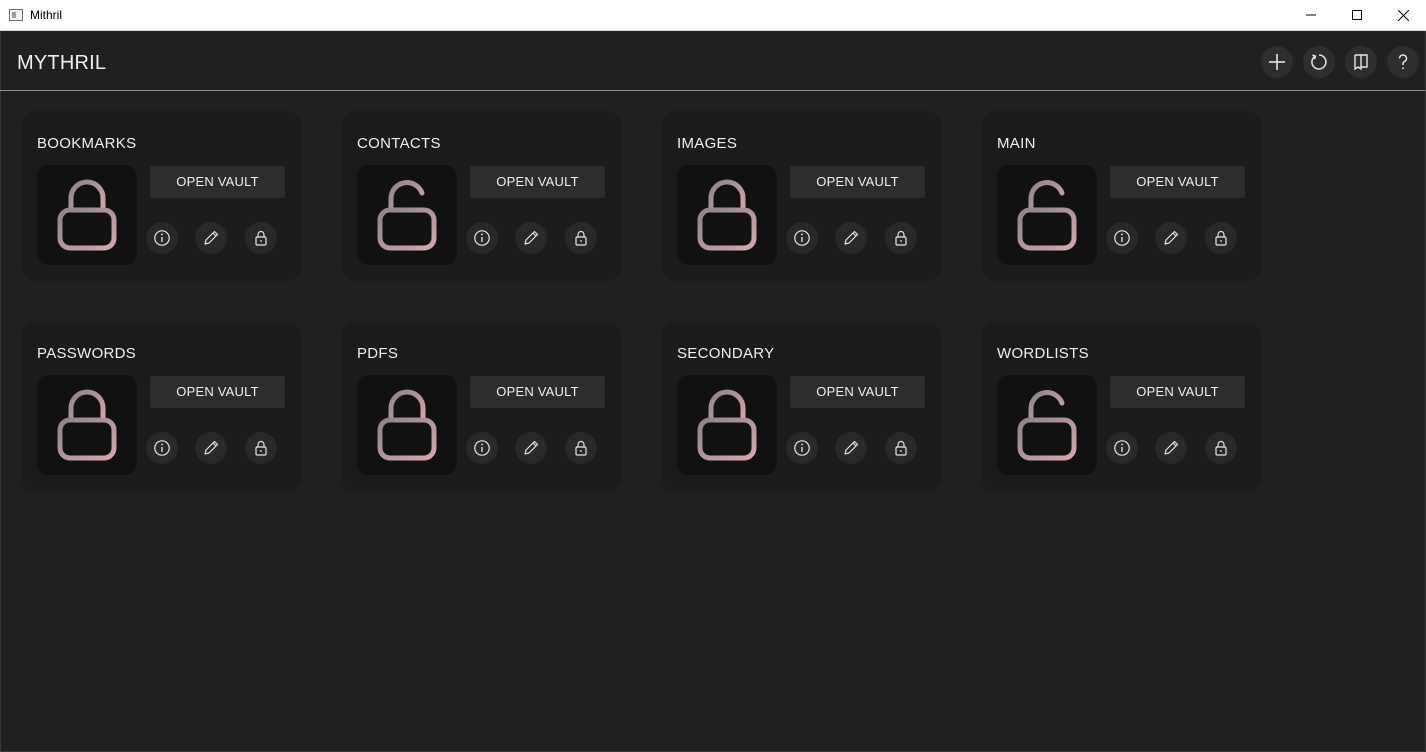 The image size is (1426, 752). What do you see at coordinates (713, 15) in the screenshot?
I see `window-titlebar: Mithril` at bounding box center [713, 15].